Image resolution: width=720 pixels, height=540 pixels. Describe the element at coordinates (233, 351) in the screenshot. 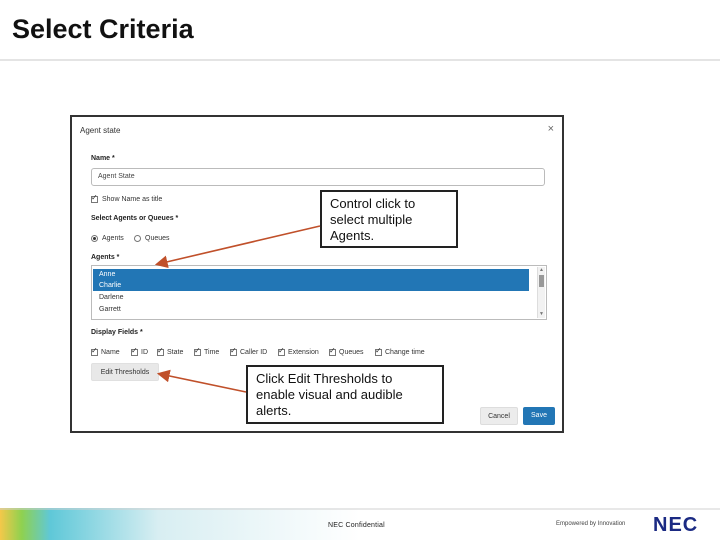

I see `field-caller-id-checkbox` at that location.